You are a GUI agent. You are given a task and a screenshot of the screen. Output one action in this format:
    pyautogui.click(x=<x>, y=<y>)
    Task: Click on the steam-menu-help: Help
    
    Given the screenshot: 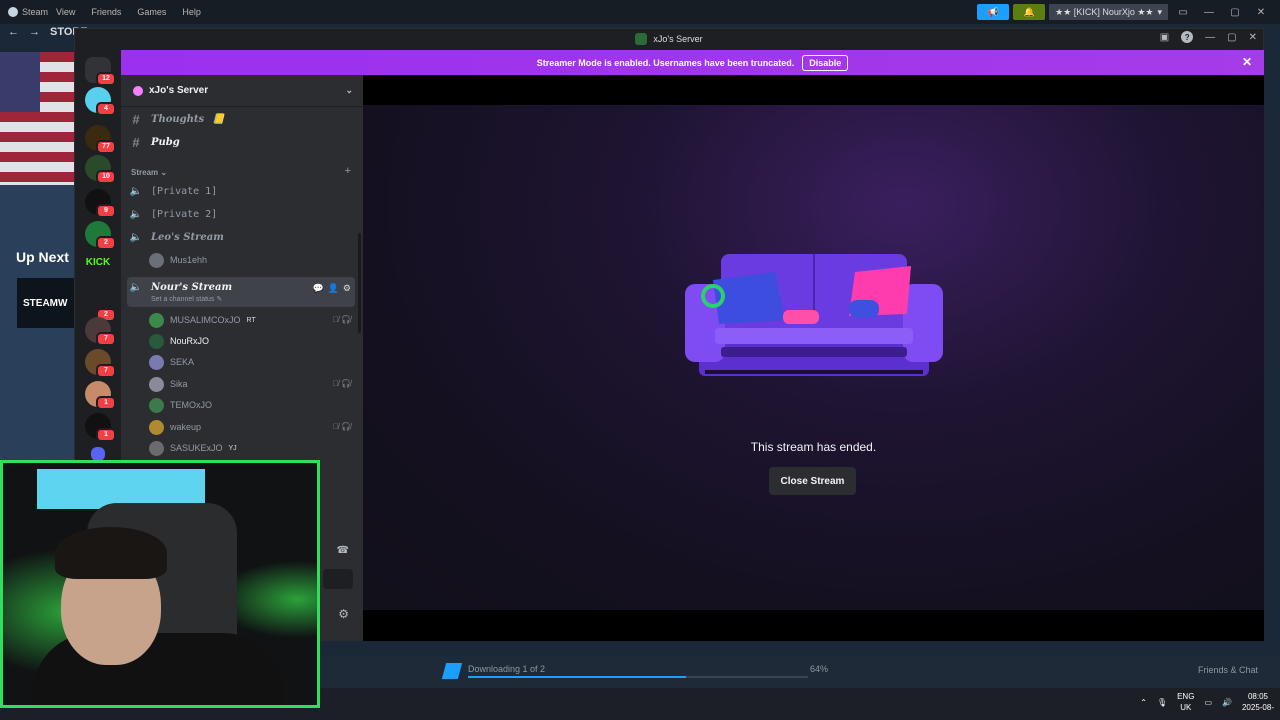 What is the action you would take?
    pyautogui.click(x=191, y=12)
    